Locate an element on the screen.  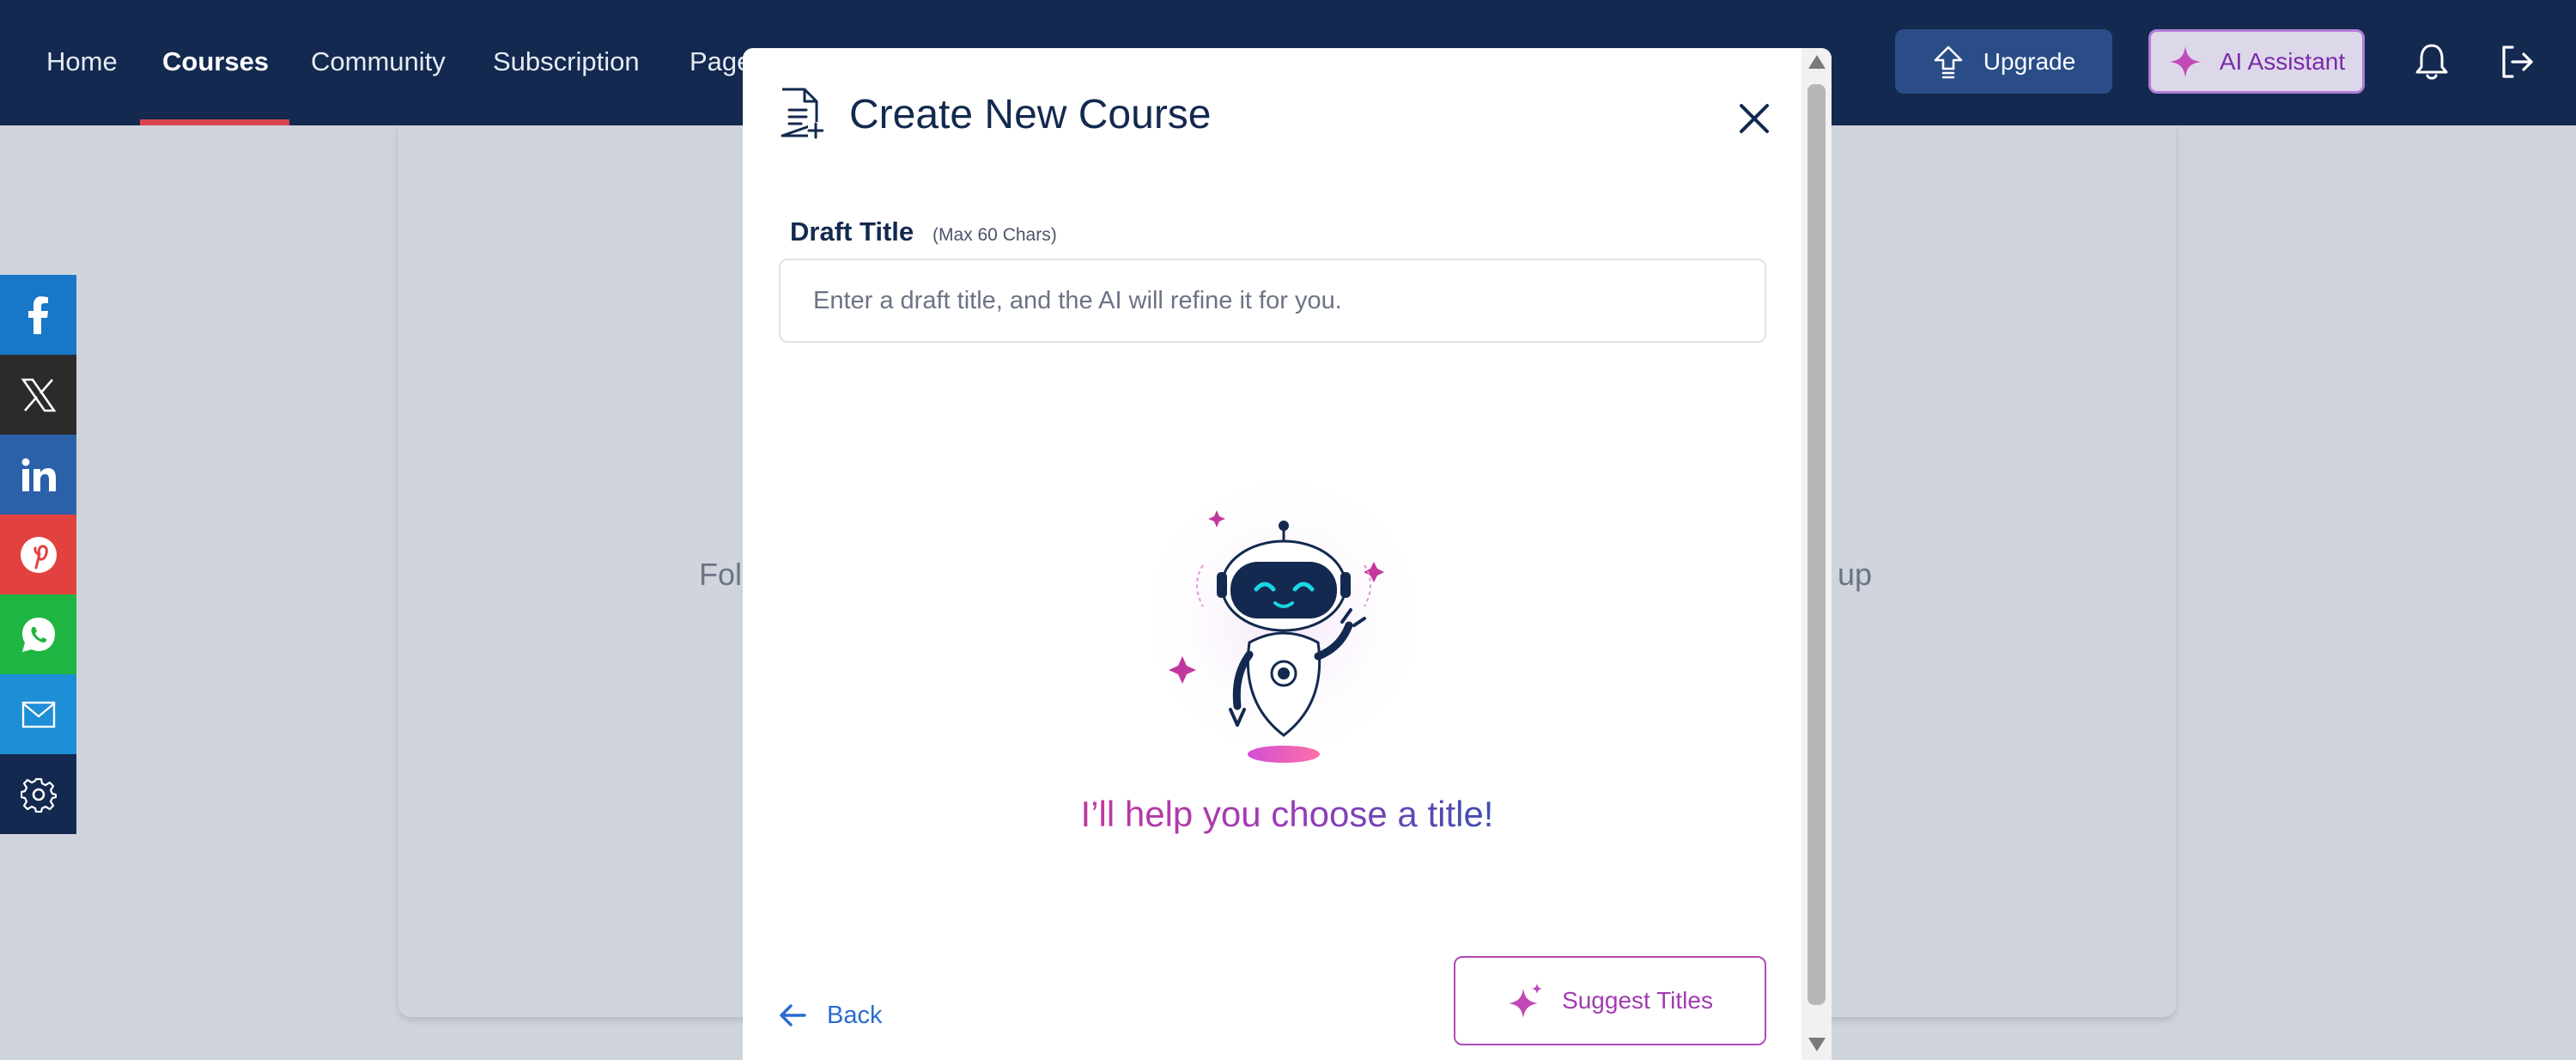
upgrade-icon is located at coordinates (1948, 62).